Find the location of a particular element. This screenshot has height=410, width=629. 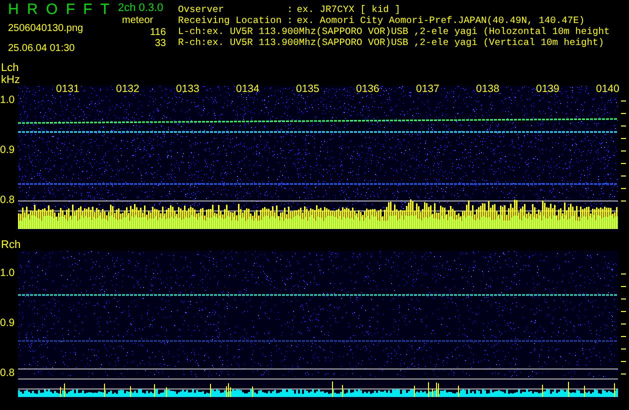

unit-label: kHz is located at coordinates (11, 80).